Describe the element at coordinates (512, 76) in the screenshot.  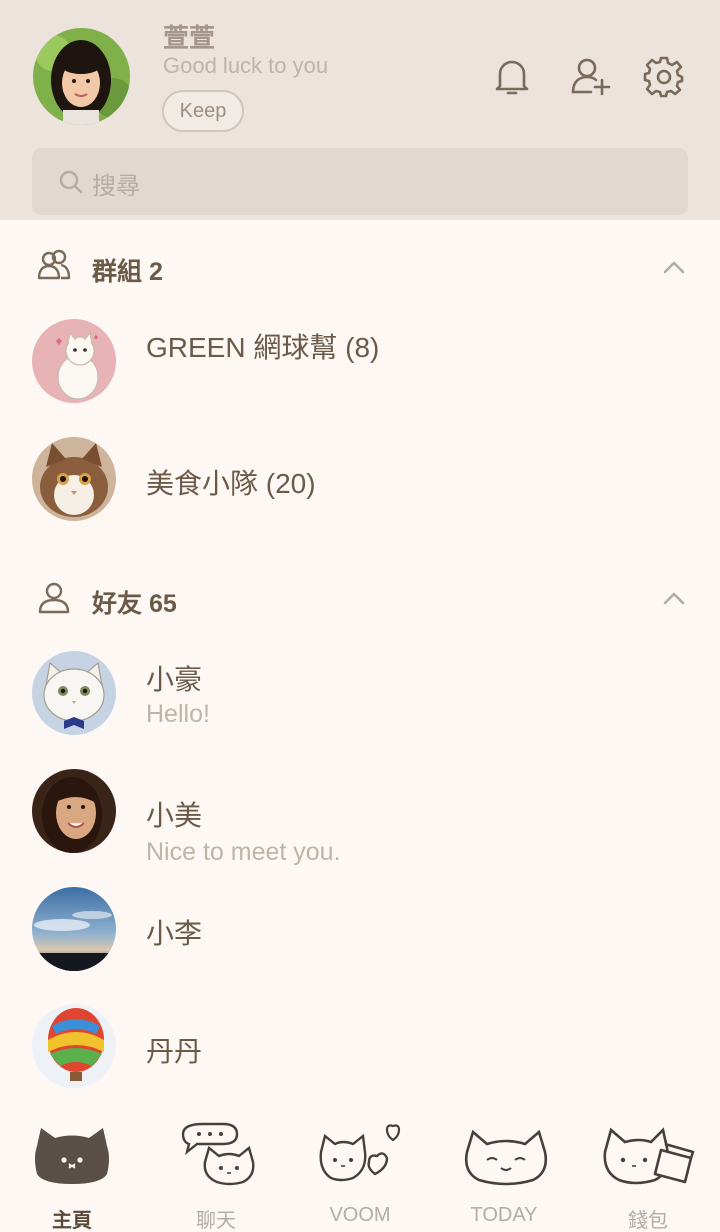
I see `bell-icon` at that location.